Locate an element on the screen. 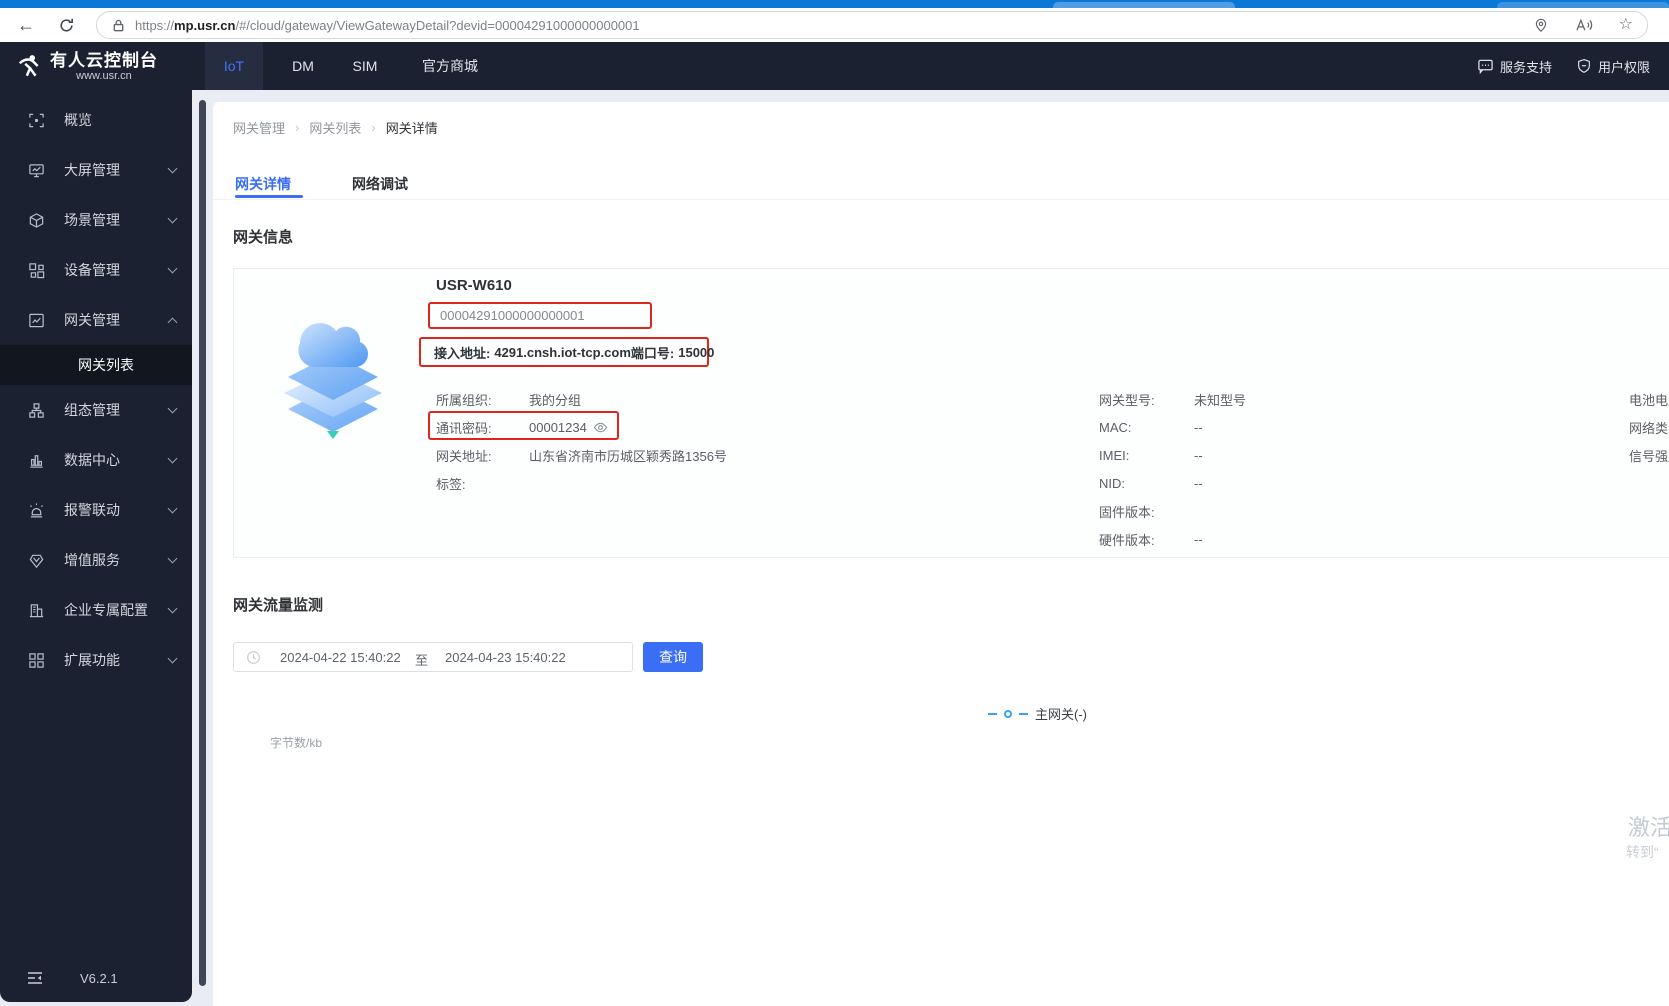 This screenshot has height=1006, width=1669. sidebar-item-overview: 概览 is located at coordinates (96, 120).